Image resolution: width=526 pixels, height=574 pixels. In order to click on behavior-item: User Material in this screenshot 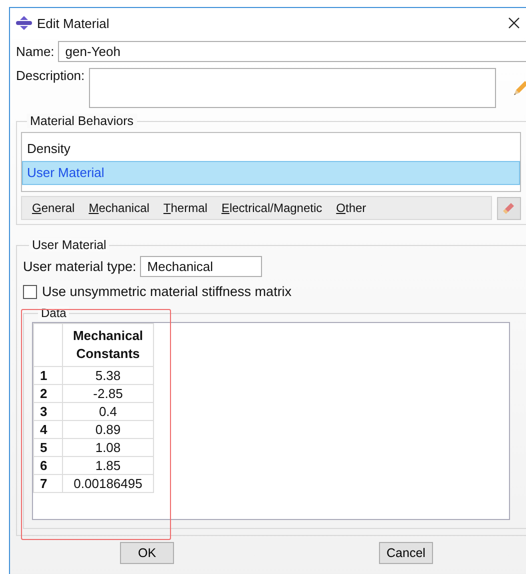, I will do `click(271, 173)`.